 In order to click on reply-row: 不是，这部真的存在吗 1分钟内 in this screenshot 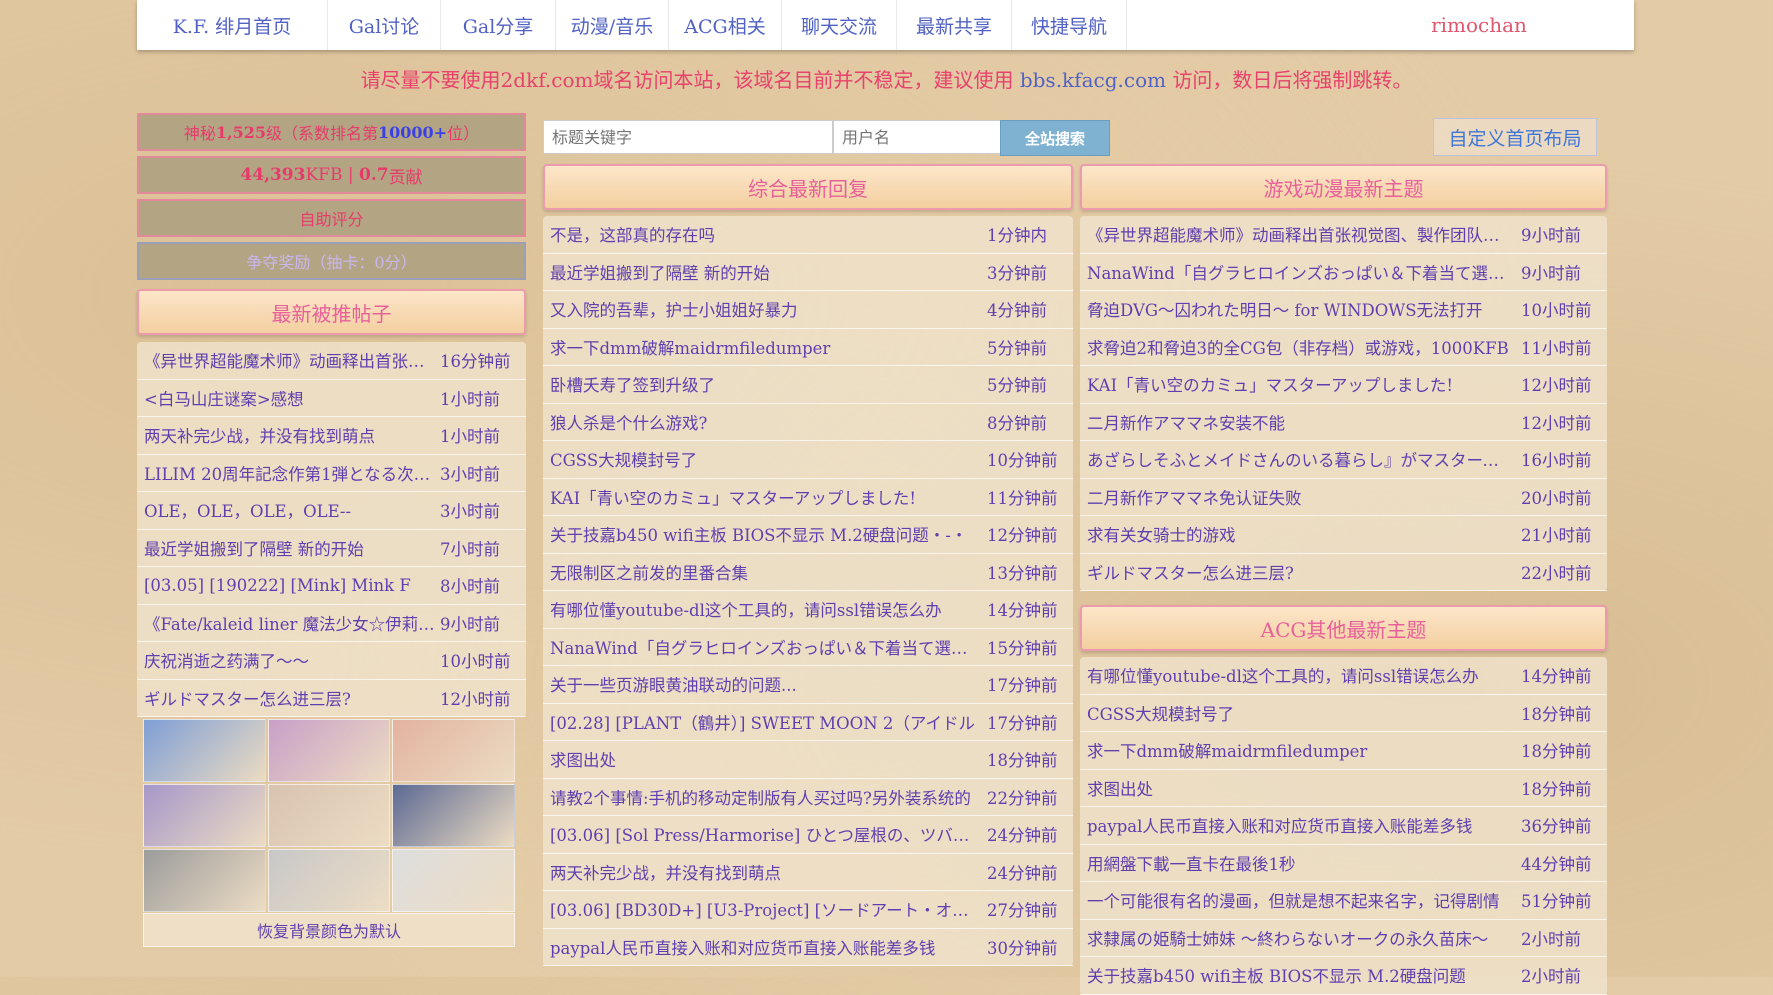, I will do `click(808, 235)`.